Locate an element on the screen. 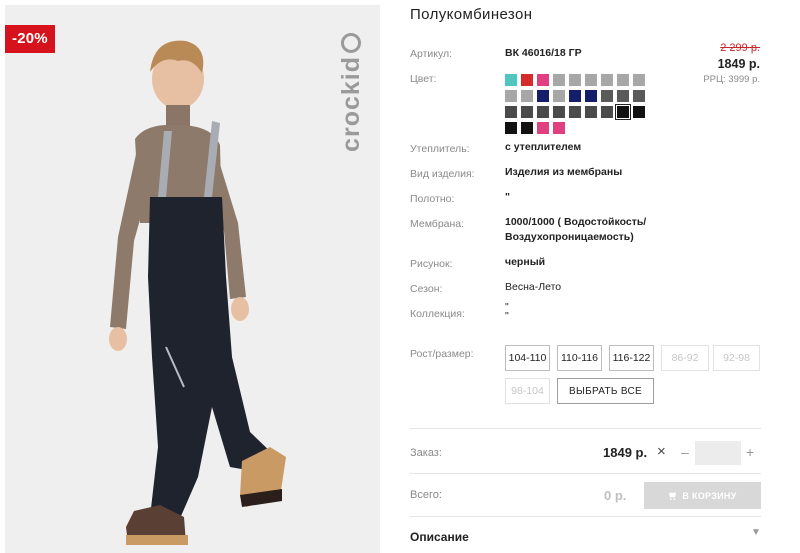  spec-label-season: Сезон: is located at coordinates (426, 289).